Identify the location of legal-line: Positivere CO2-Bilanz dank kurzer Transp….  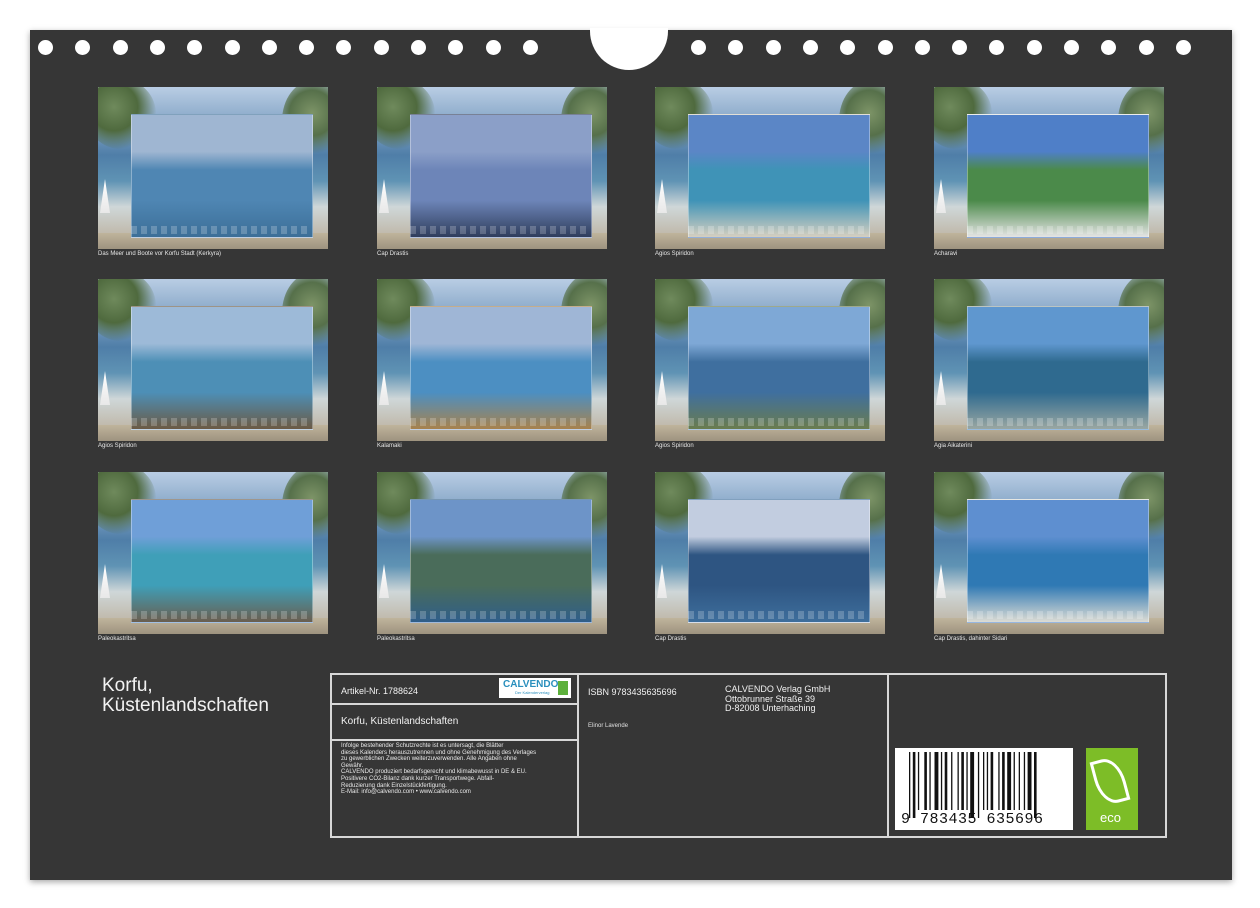
(418, 778).